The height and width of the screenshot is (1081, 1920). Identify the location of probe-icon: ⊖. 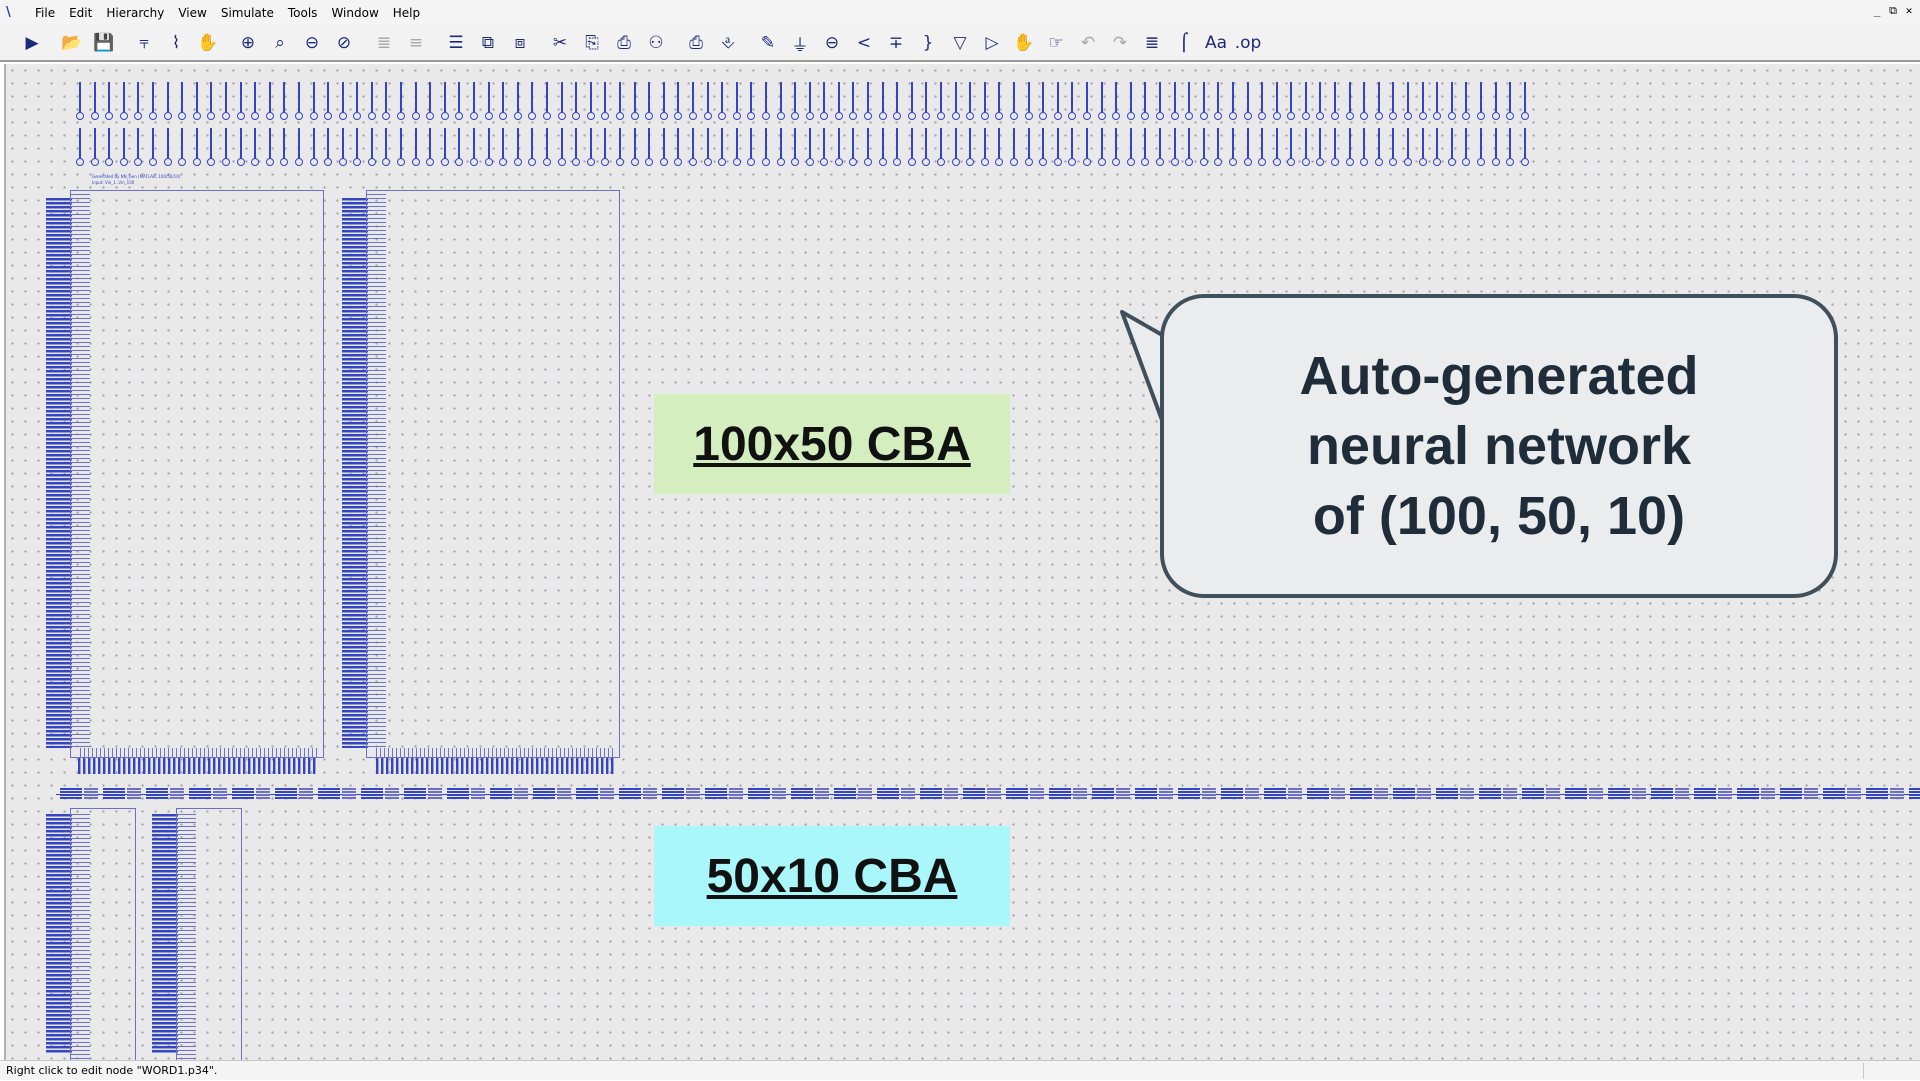
(832, 43).